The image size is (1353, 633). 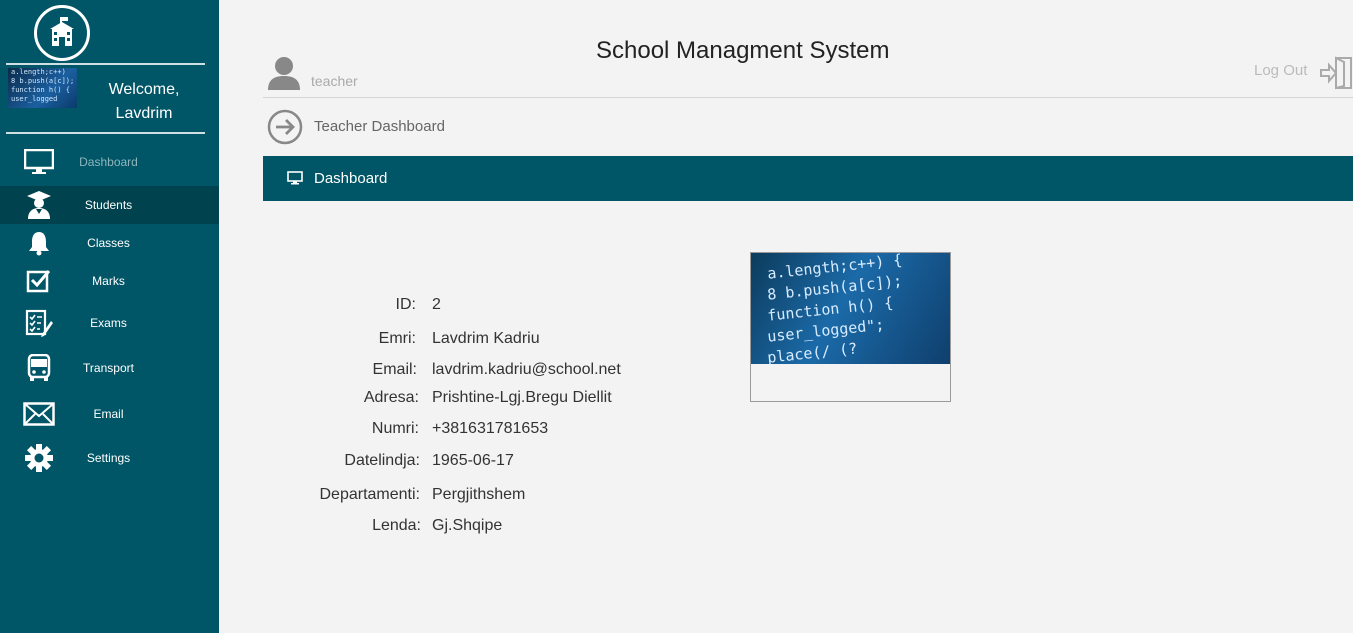 What do you see at coordinates (39, 205) in the screenshot?
I see `student-icon` at bounding box center [39, 205].